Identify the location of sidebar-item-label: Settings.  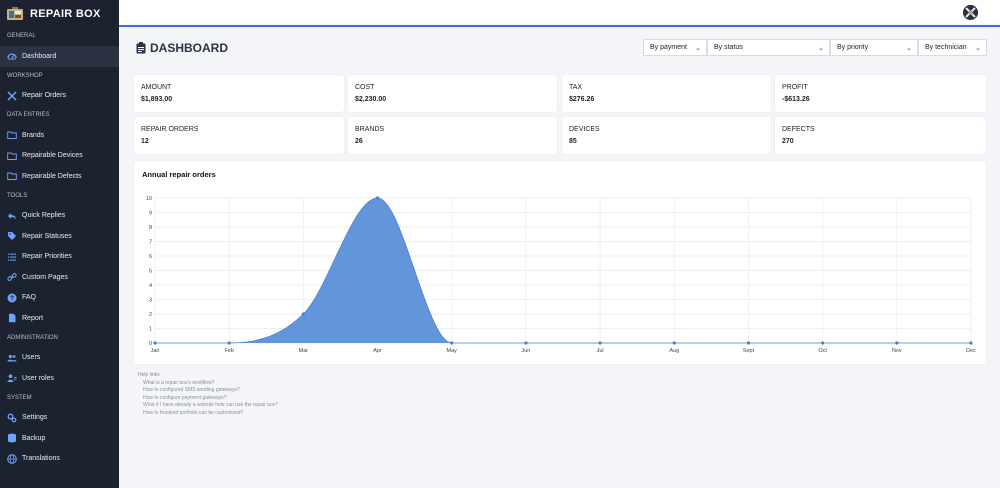
(35, 418).